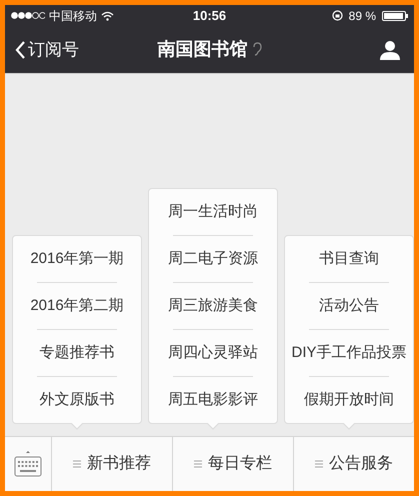 This screenshot has height=496, width=419. I want to click on menu-tab: 新书推荐, so click(112, 464).